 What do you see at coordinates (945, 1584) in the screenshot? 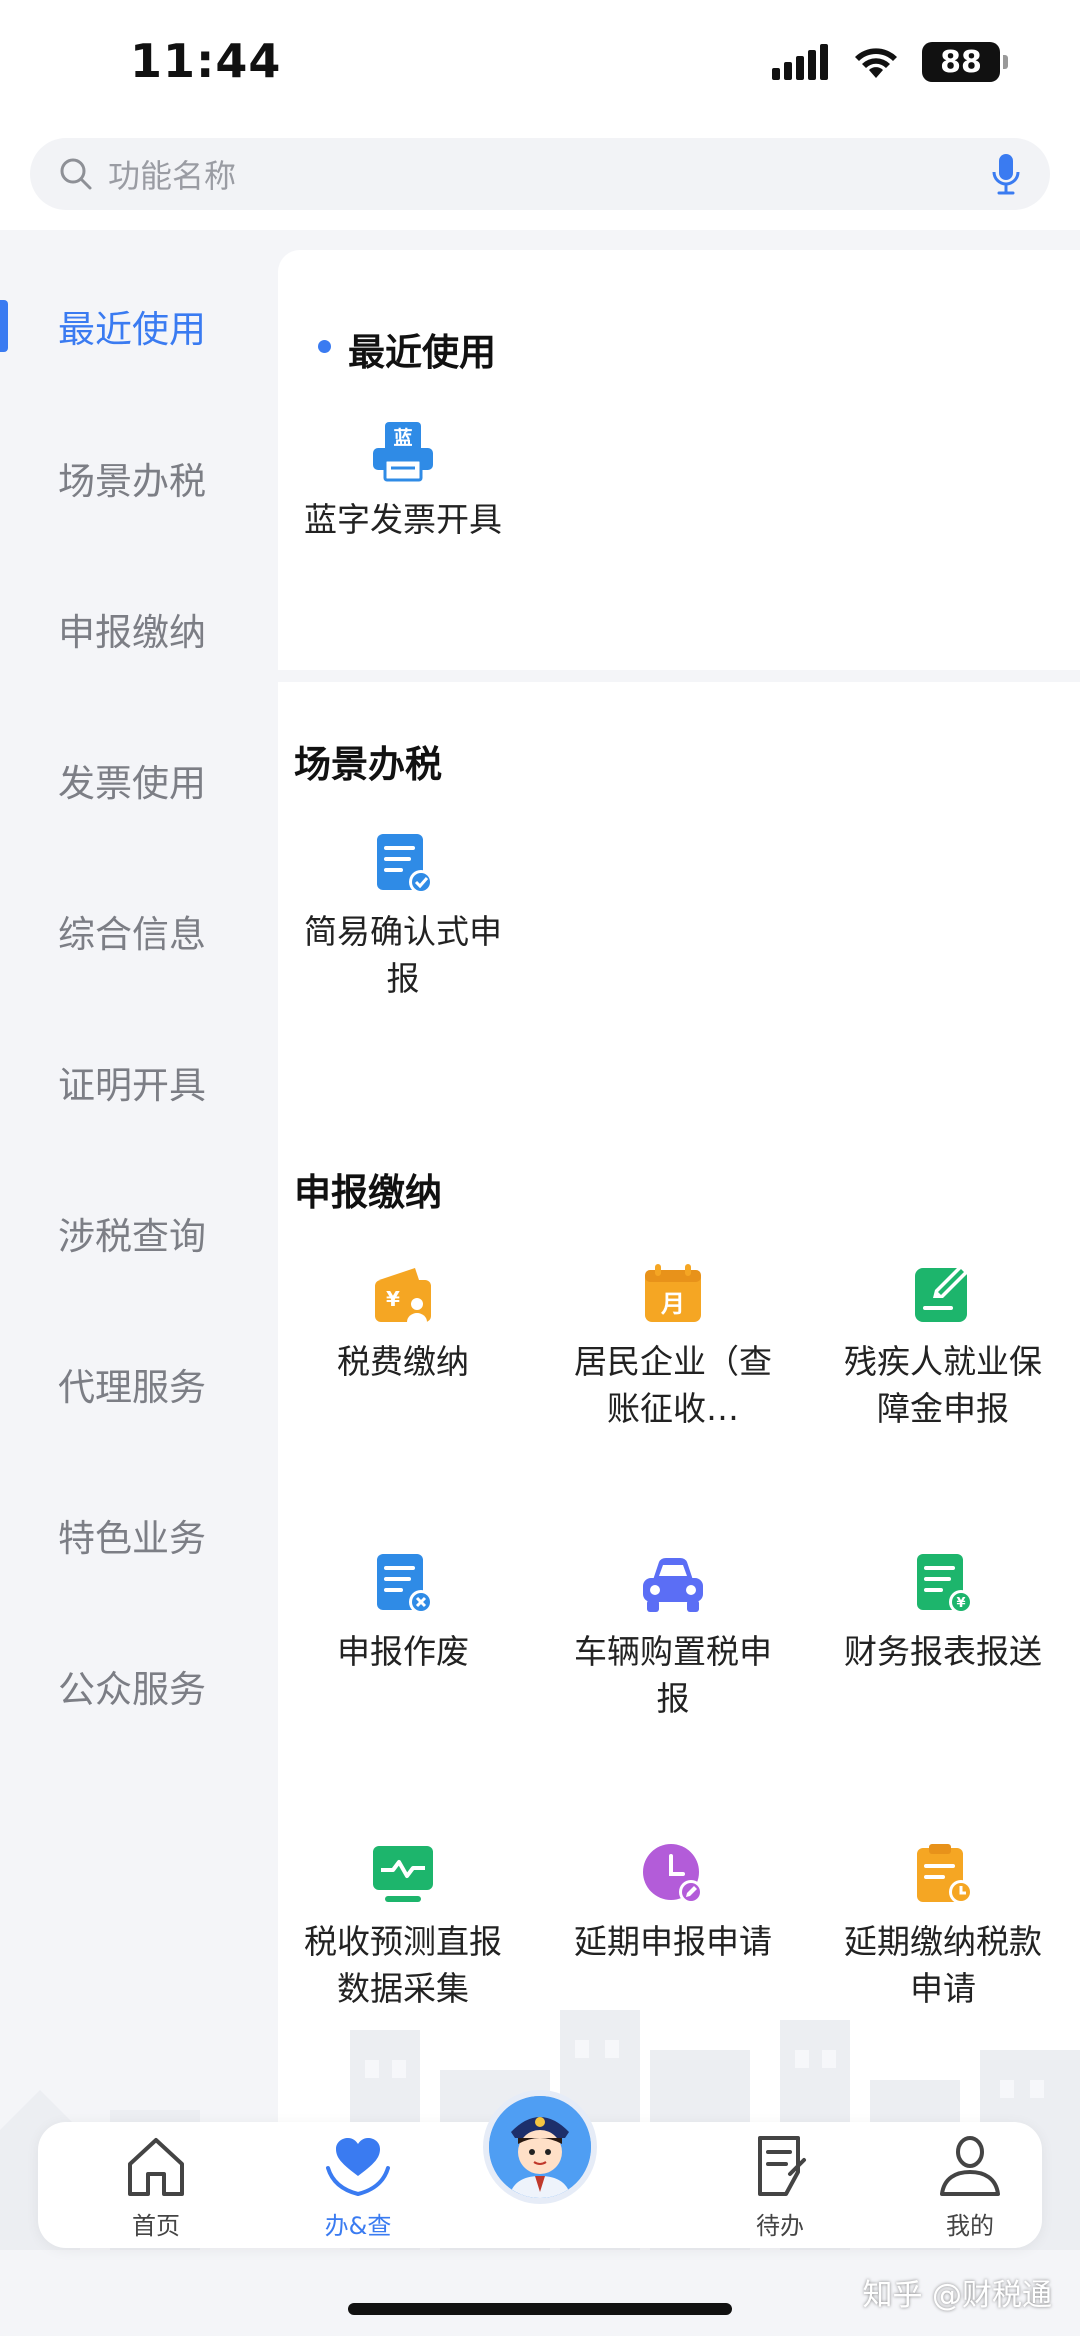
I see `document-yen-icon: ¥` at bounding box center [945, 1584].